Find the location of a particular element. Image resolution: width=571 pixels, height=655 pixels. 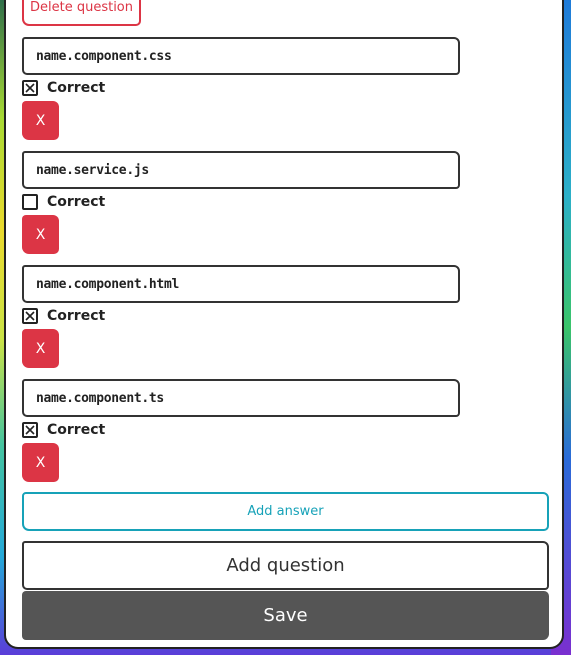

add-answer-button: Add answer is located at coordinates (285, 511).